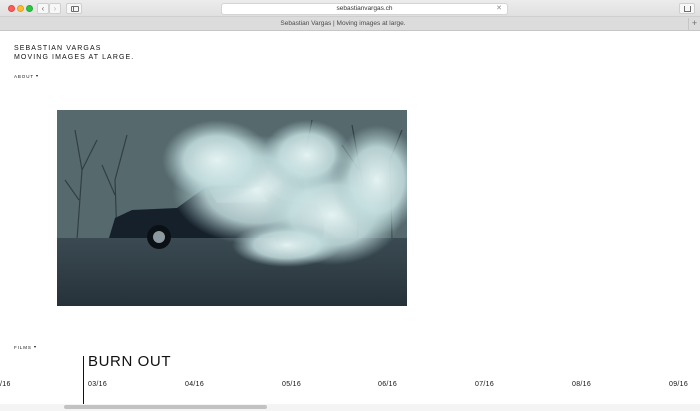 The width and height of the screenshot is (700, 411). Describe the element at coordinates (194, 384) in the screenshot. I see `timeline-month: 04/16` at that location.